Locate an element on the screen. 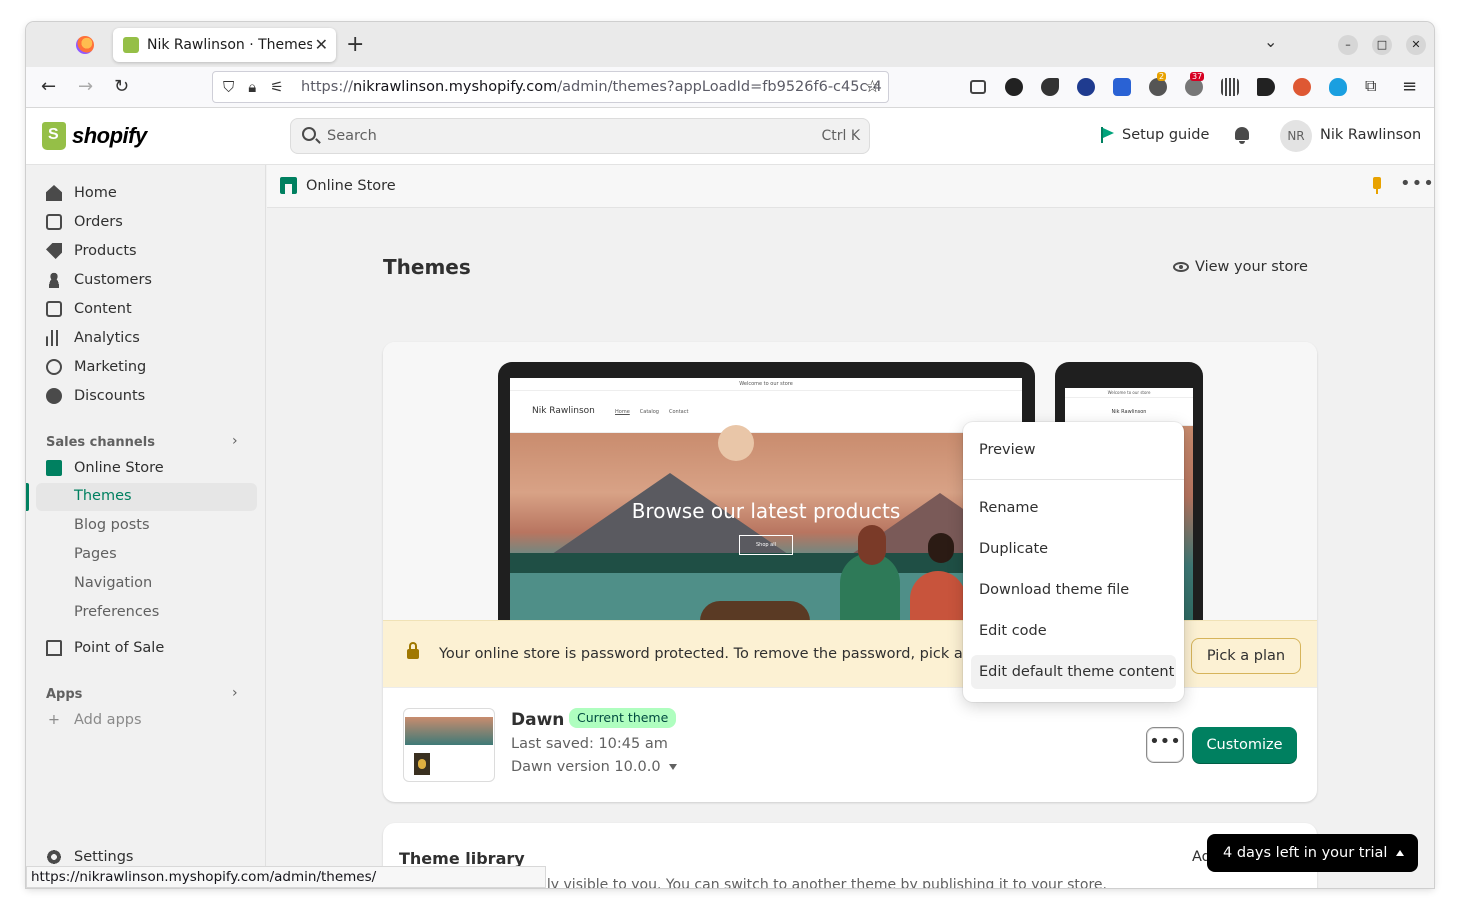  new-tab-icon: + is located at coordinates (355, 44).